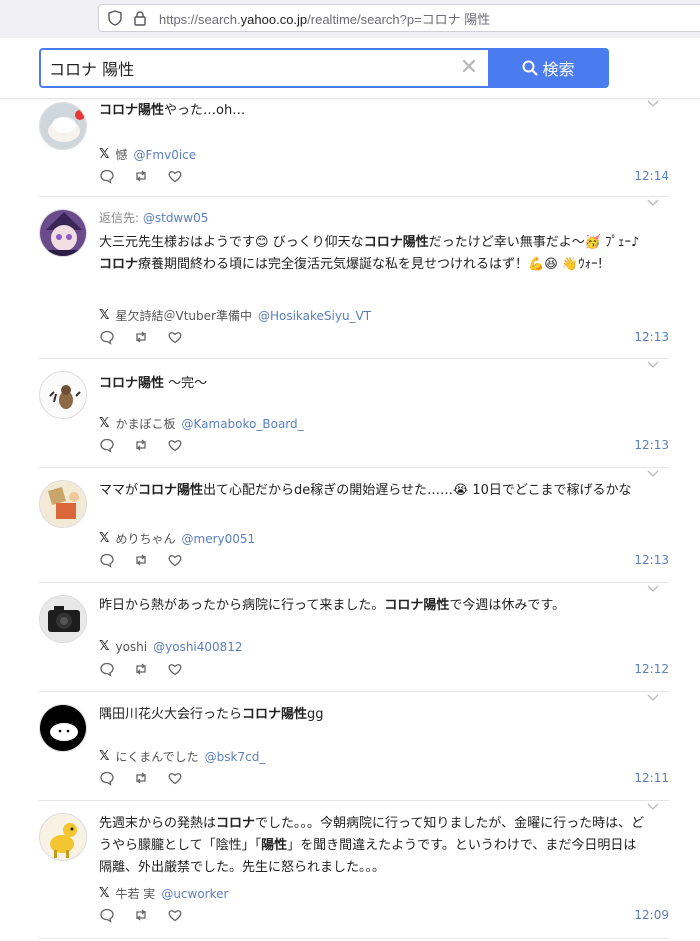  Describe the element at coordinates (469, 68) in the screenshot. I see `clear-icon: ✕` at that location.